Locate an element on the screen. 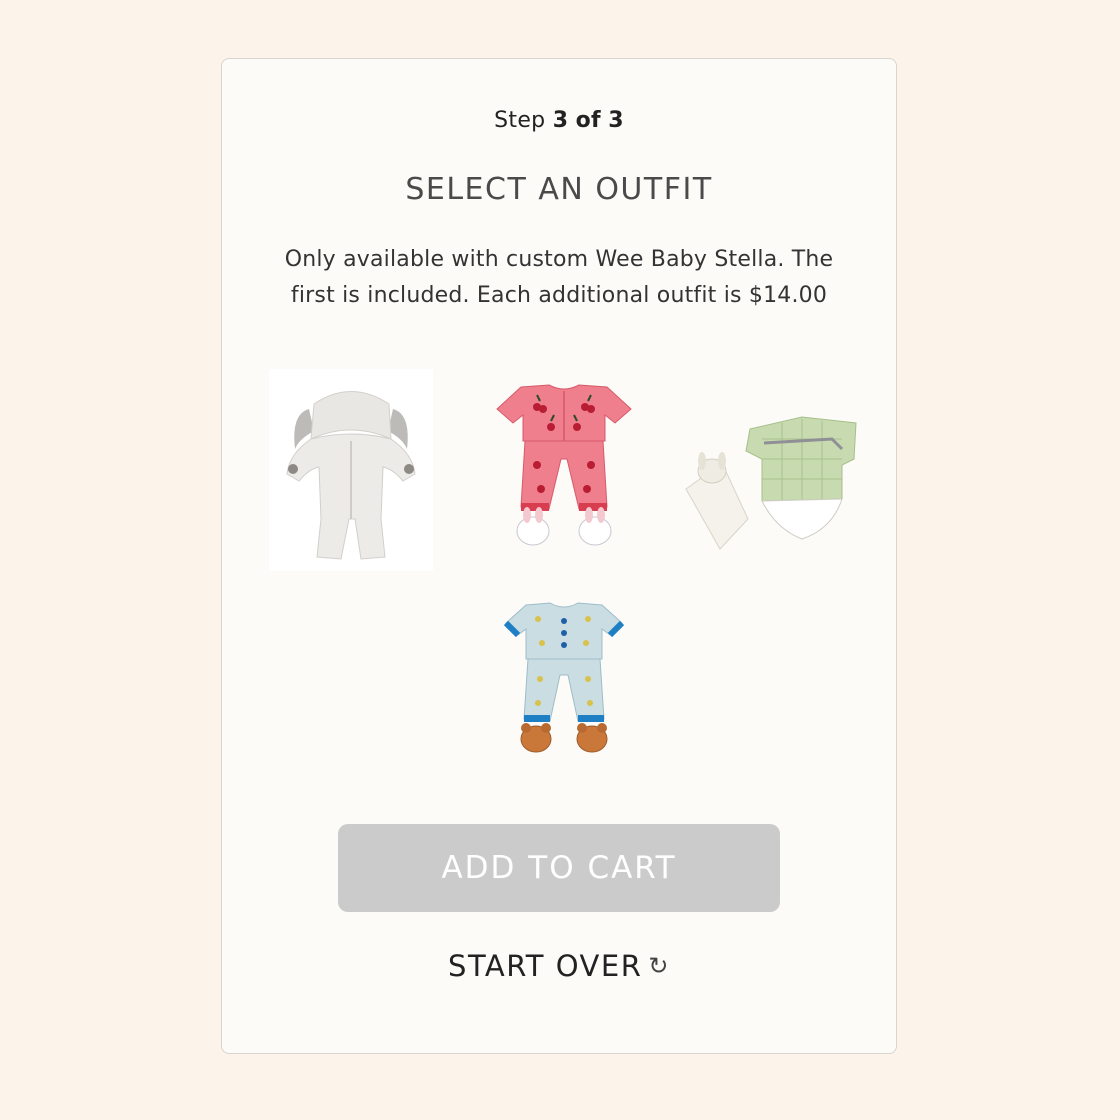  page-title: SELECT AN OUTFIT is located at coordinates (559, 189).